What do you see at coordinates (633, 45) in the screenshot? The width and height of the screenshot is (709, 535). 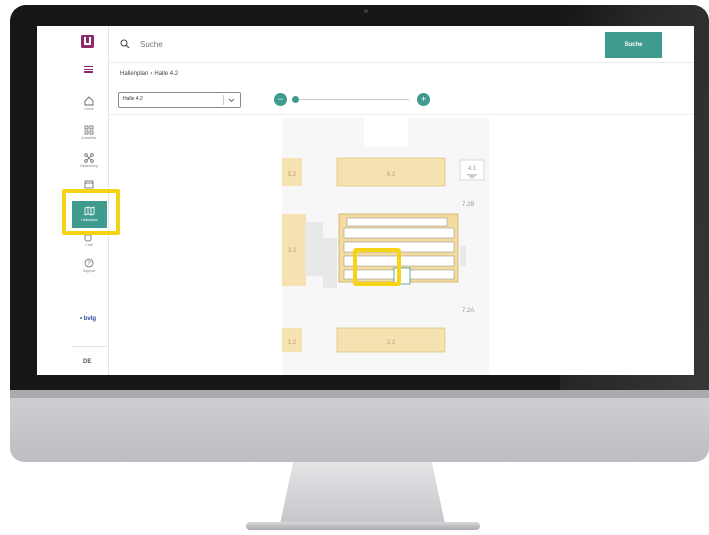 I see `search-button: Suche` at bounding box center [633, 45].